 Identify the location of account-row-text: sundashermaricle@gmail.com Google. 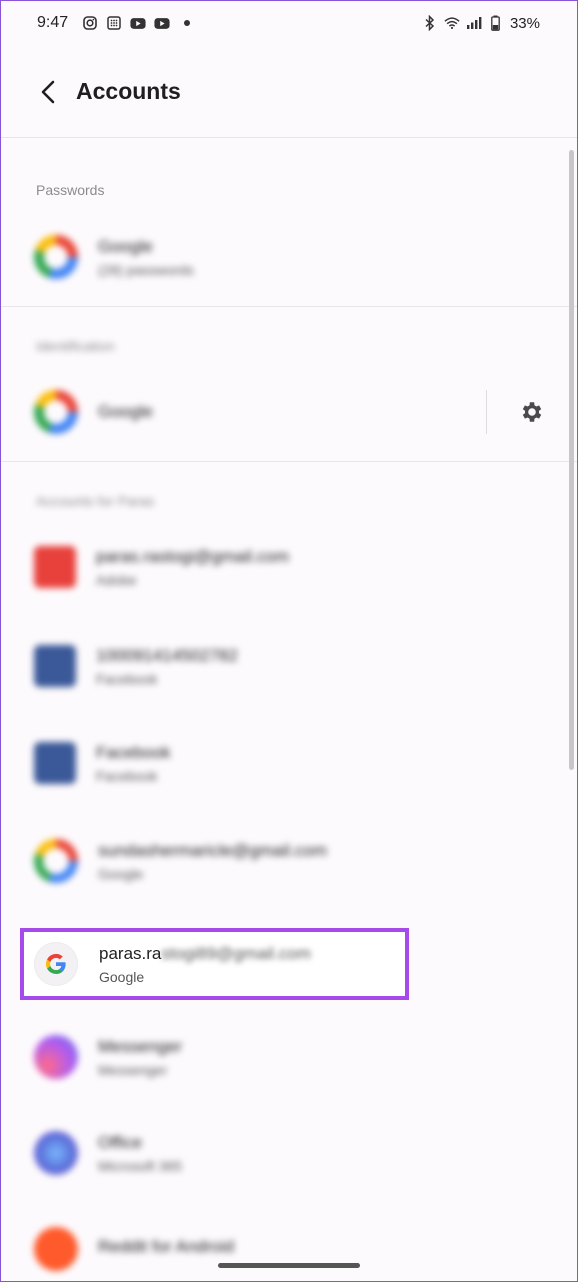
(212, 861).